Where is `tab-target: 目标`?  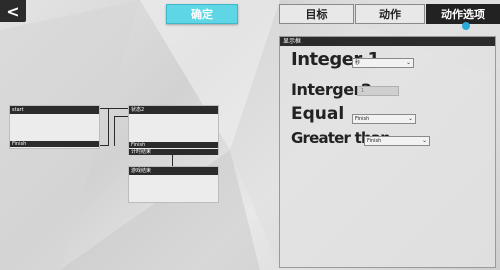 tab-target: 目标 is located at coordinates (316, 14).